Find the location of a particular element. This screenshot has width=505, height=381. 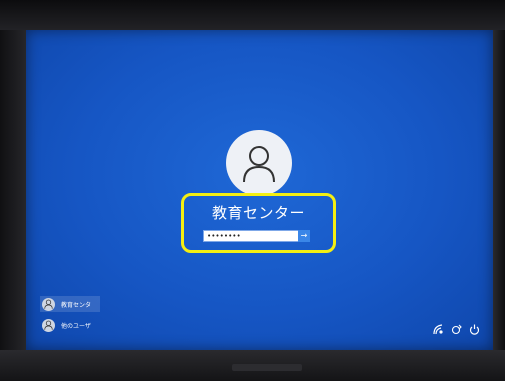

user-switcher: 教育センタ 他のユーザ is located at coordinates (70, 317).